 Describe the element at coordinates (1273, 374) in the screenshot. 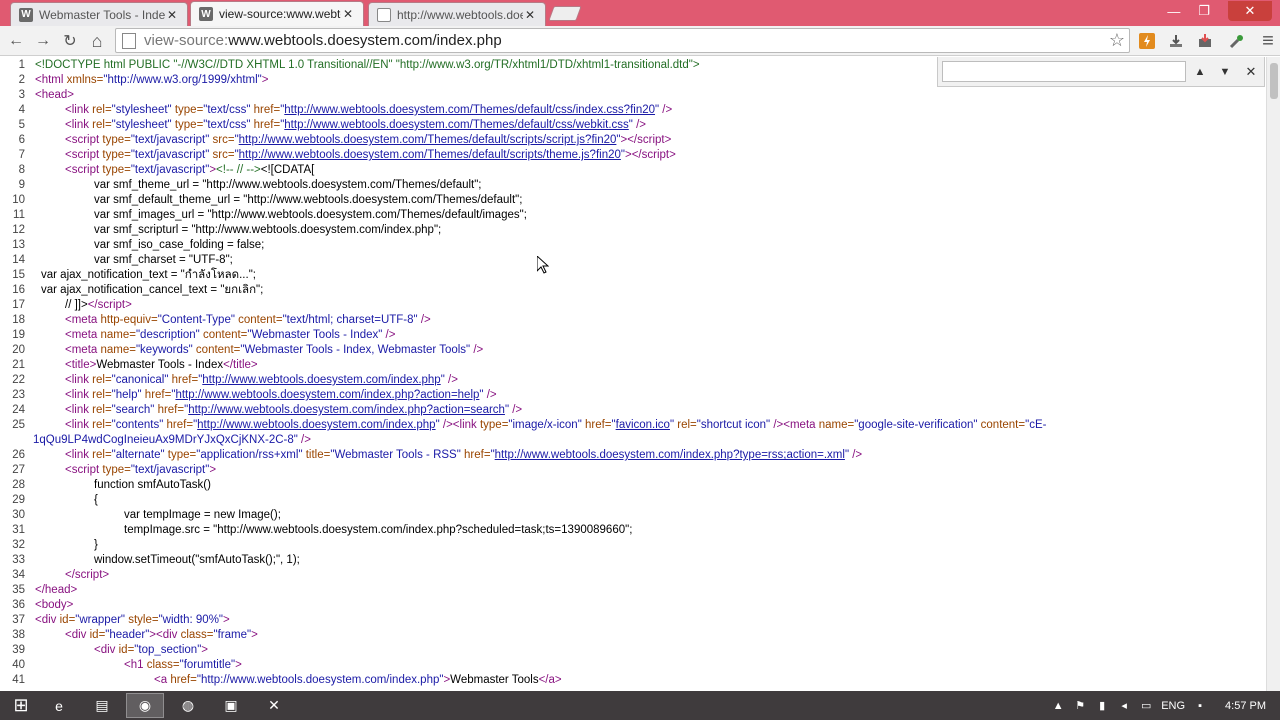

I see `vertical-scrollbar` at that location.